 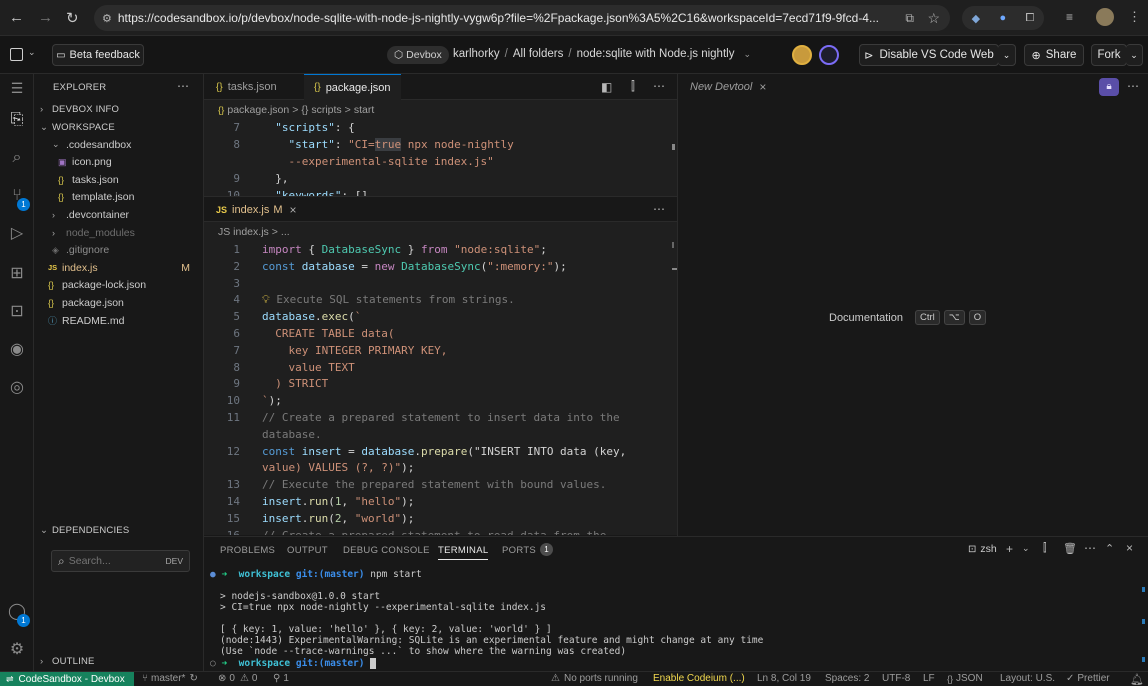 What do you see at coordinates (256, 210) in the screenshot?
I see `tab-index-js: JS index.js M ×` at bounding box center [256, 210].